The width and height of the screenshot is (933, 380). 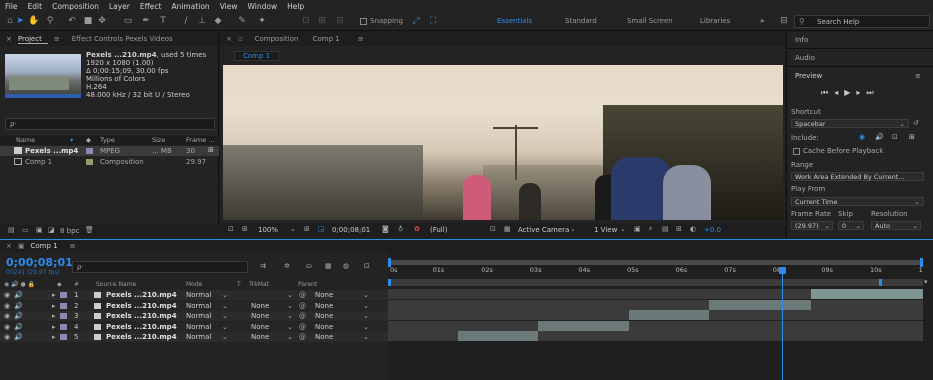 What do you see at coordinates (110, 124) in the screenshot?
I see `project-search-input: ρ·` at bounding box center [110, 124].